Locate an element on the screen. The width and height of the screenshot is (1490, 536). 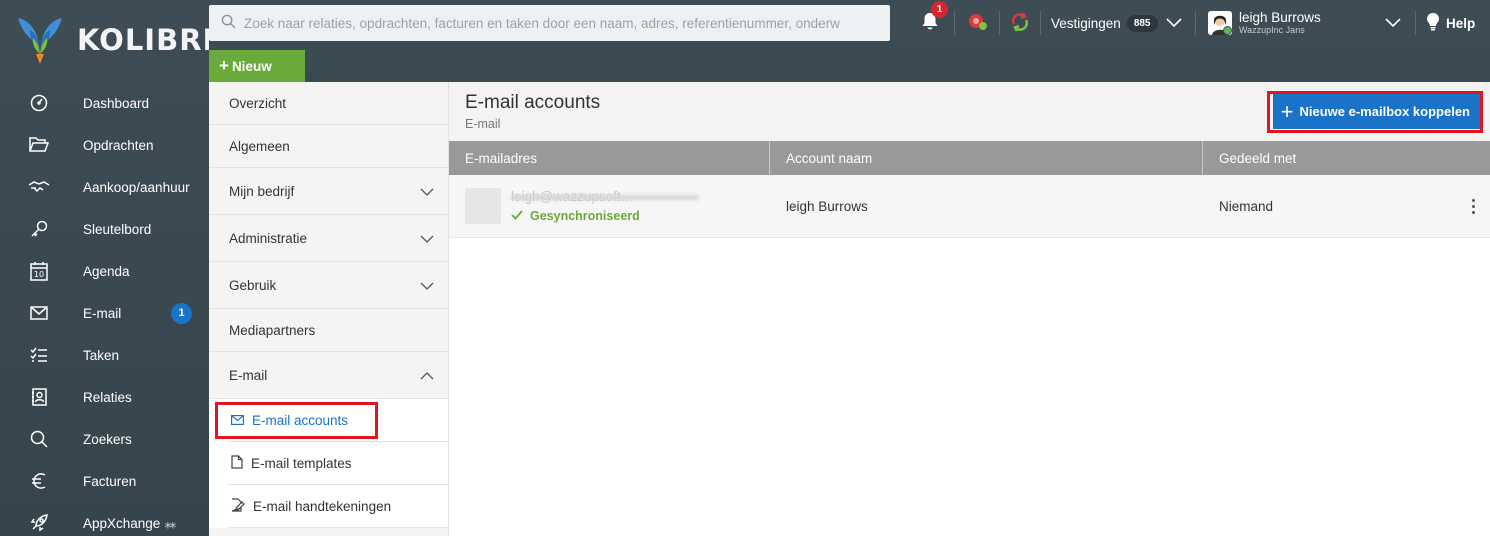
redaction-bar is located at coordinates (605, 197).